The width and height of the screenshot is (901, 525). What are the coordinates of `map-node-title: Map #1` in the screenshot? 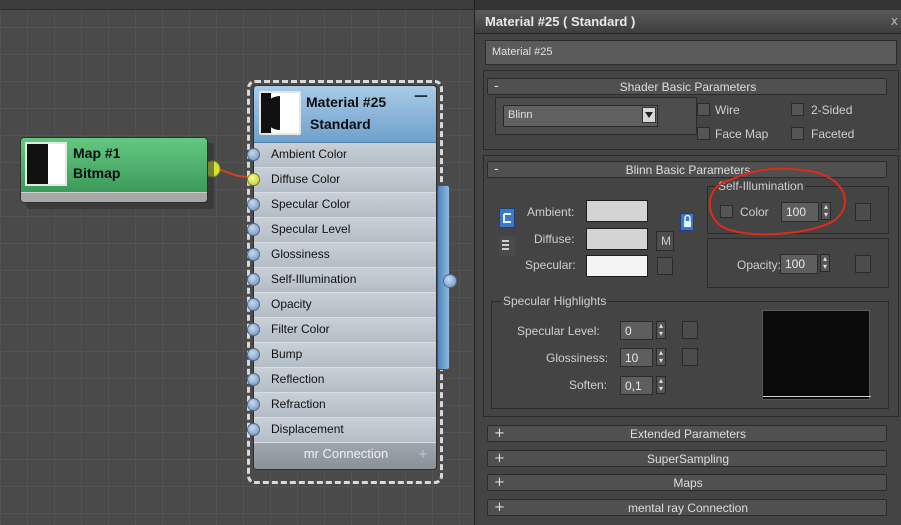 It's located at (97, 153).